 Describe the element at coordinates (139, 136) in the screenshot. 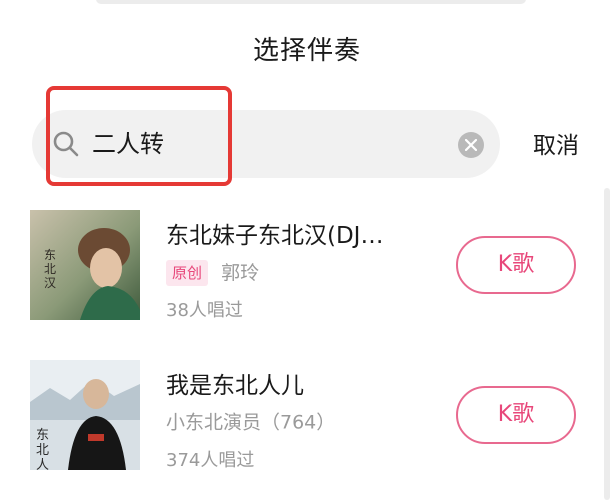

I see `annotation-highlight-box` at that location.